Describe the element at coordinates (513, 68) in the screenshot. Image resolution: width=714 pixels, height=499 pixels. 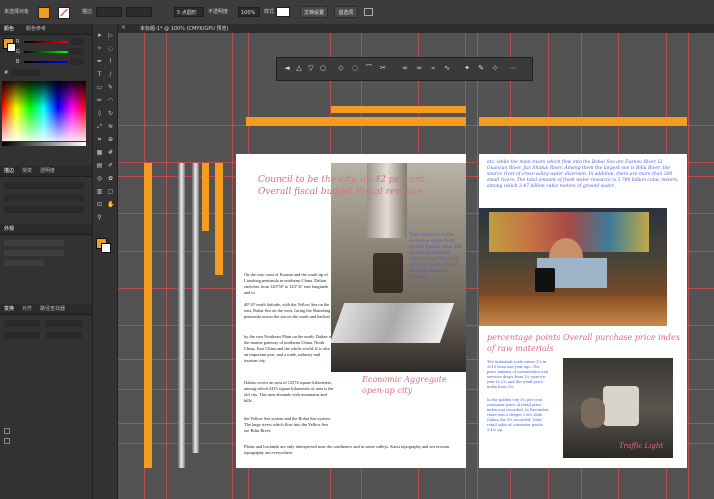
I see `more-icon: ⋯` at that location.